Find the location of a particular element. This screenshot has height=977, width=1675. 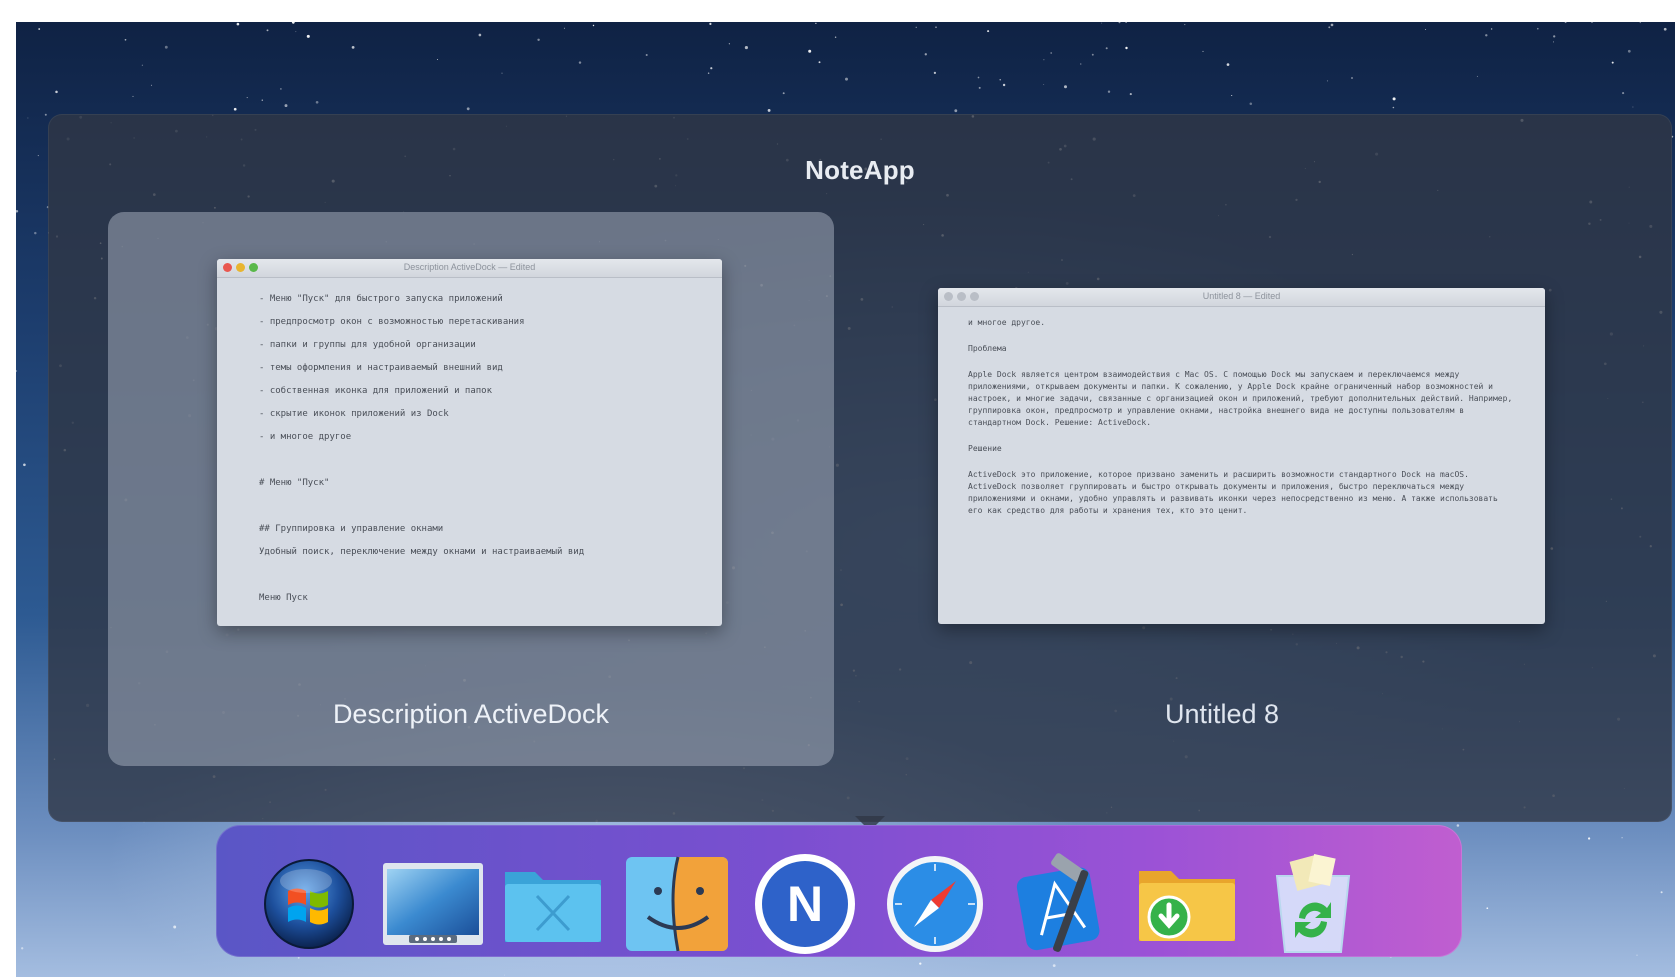

dock-item-start-menu is located at coordinates (309, 904).